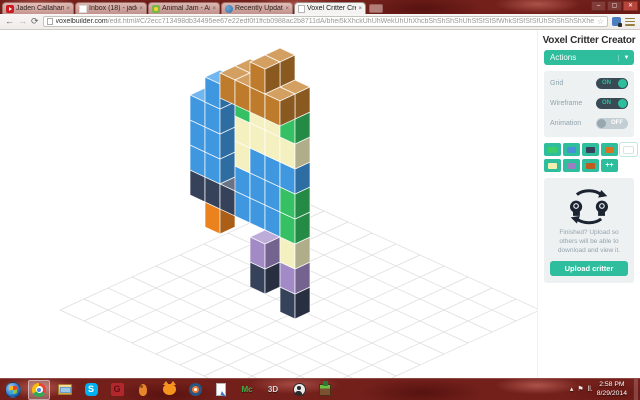 Image resolution: width=640 pixels, height=400 pixels. I want to click on toggles-panel: Grid ON Wireframe ON Animation OFF, so click(589, 104).